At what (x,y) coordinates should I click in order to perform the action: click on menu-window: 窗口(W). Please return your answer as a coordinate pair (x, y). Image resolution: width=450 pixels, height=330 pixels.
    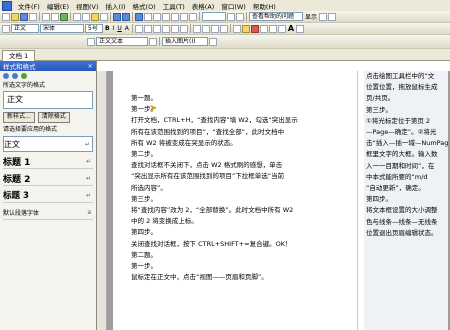
    Looking at the image, I should click on (233, 6).